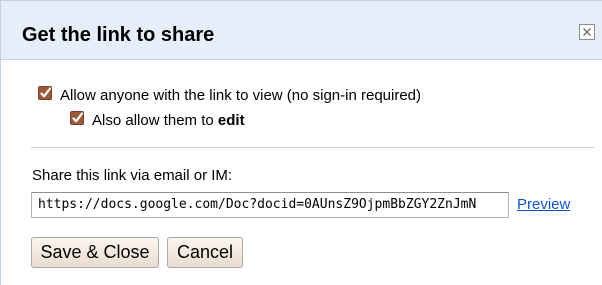  What do you see at coordinates (543, 205) in the screenshot?
I see `preview-link: Preview` at bounding box center [543, 205].